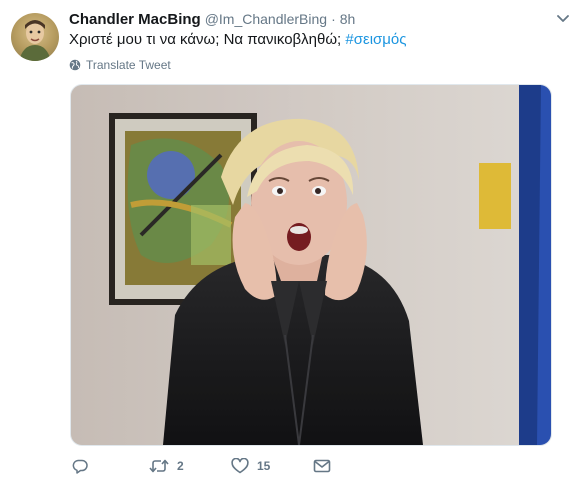  I want to click on globe-icon, so click(75, 65).